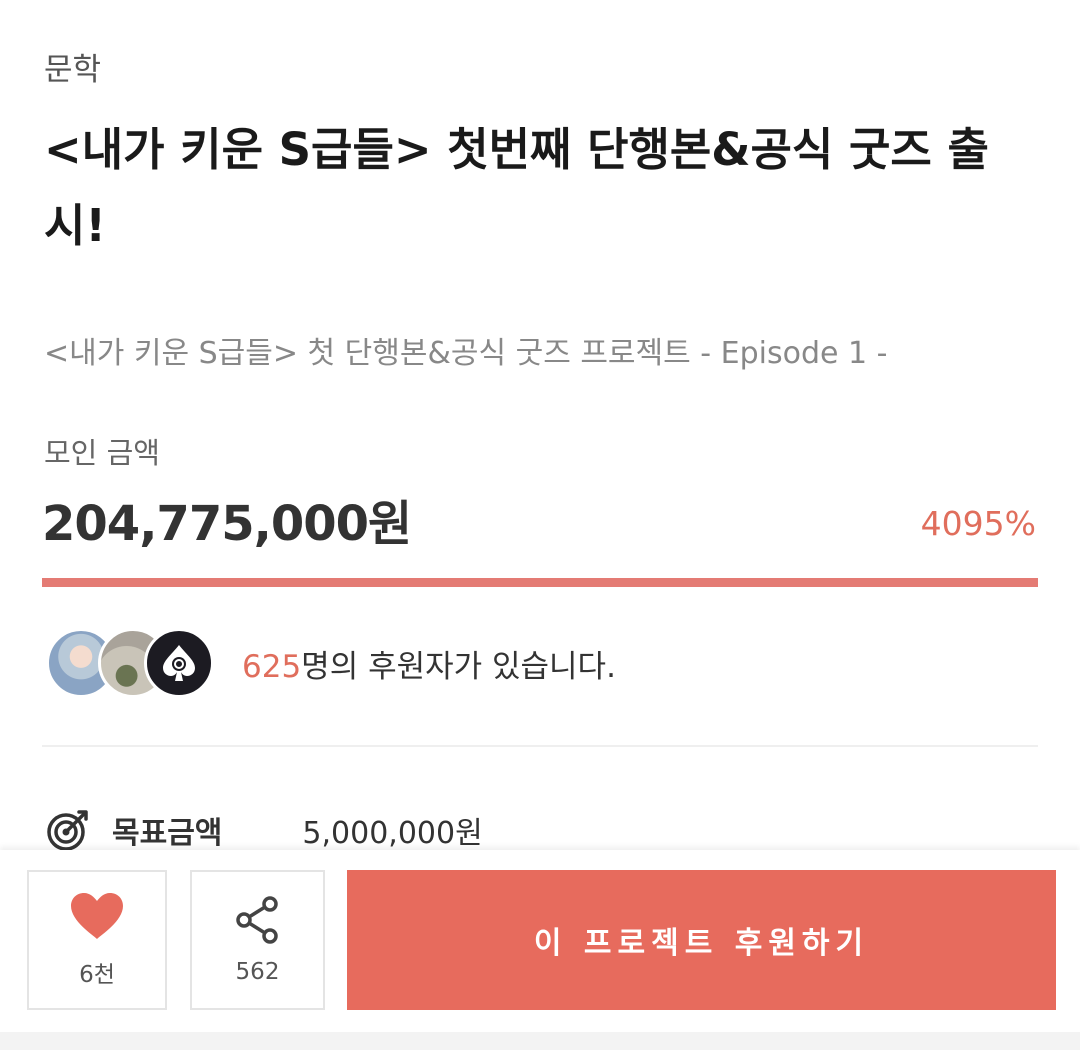 The image size is (1080, 1050). I want to click on share-button: 562, so click(257, 940).